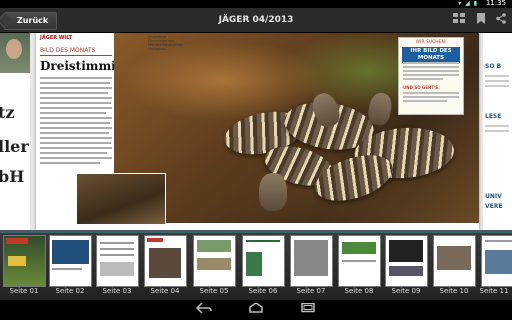  I want to click on right-edge-label: SO B, so click(493, 66).